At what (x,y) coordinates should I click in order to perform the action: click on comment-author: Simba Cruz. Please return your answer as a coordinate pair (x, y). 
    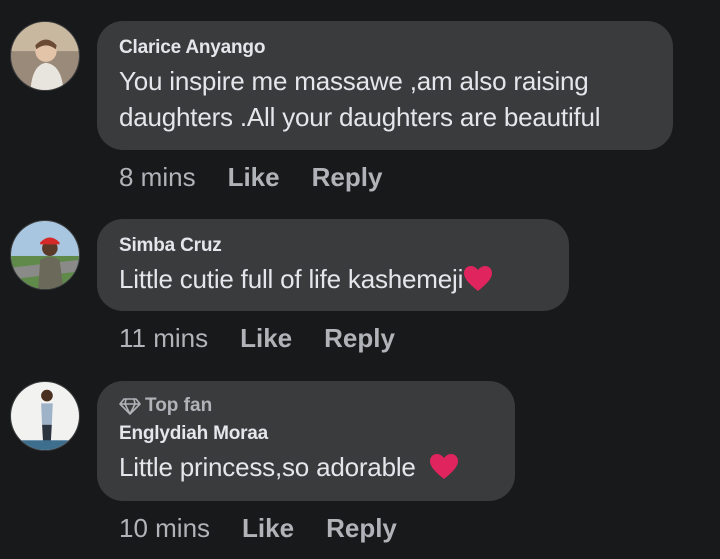
    Looking at the image, I should click on (333, 246).